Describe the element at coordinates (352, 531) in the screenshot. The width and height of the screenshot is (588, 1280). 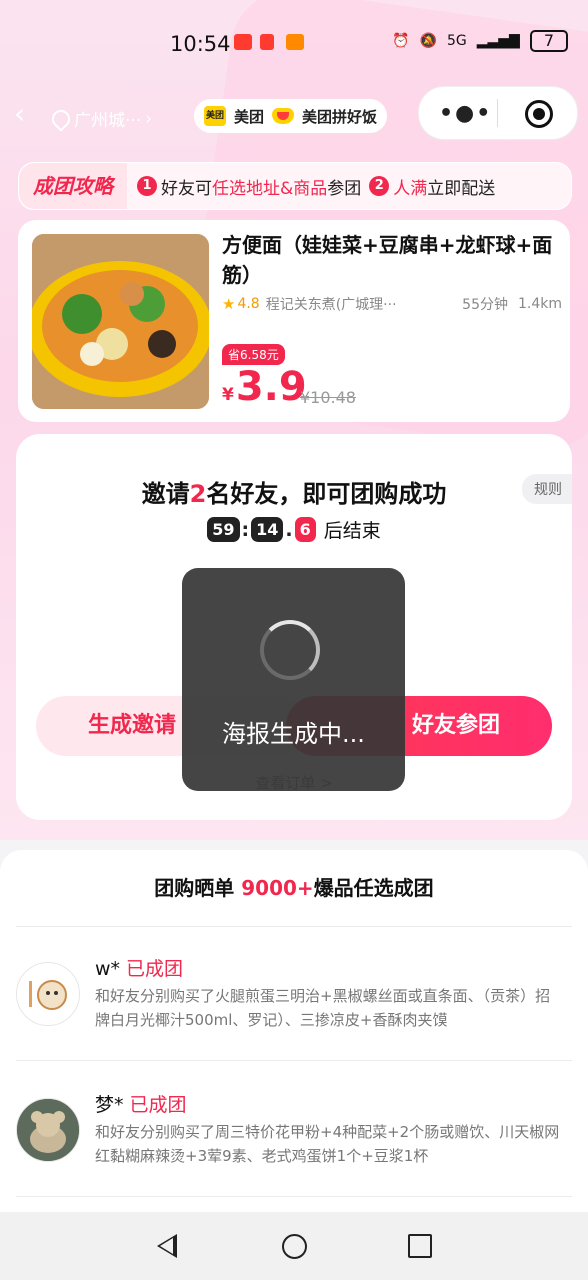
I see `countdown-suffix: 后结束` at that location.